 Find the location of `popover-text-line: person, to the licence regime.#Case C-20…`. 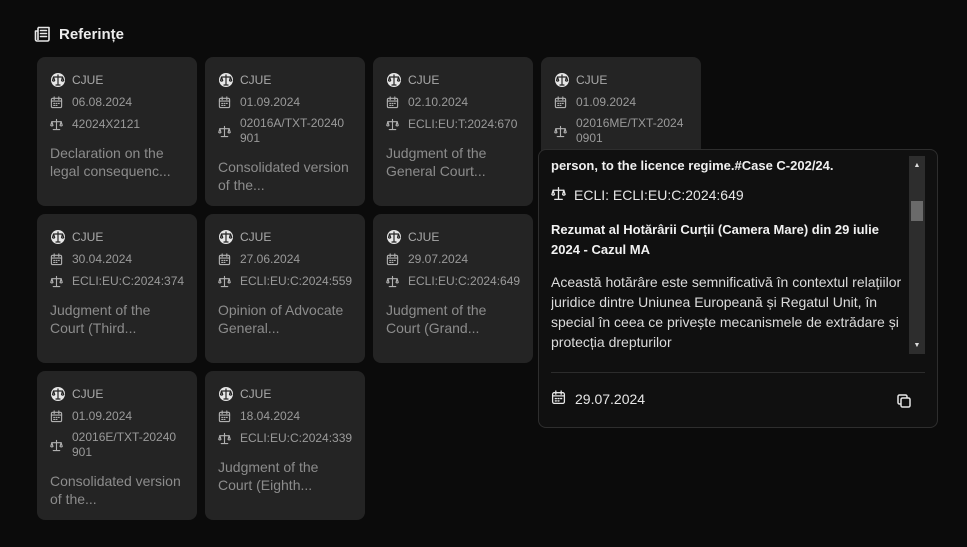

popover-text-line: person, to the licence regime.#Case C-20… is located at coordinates (692, 165).